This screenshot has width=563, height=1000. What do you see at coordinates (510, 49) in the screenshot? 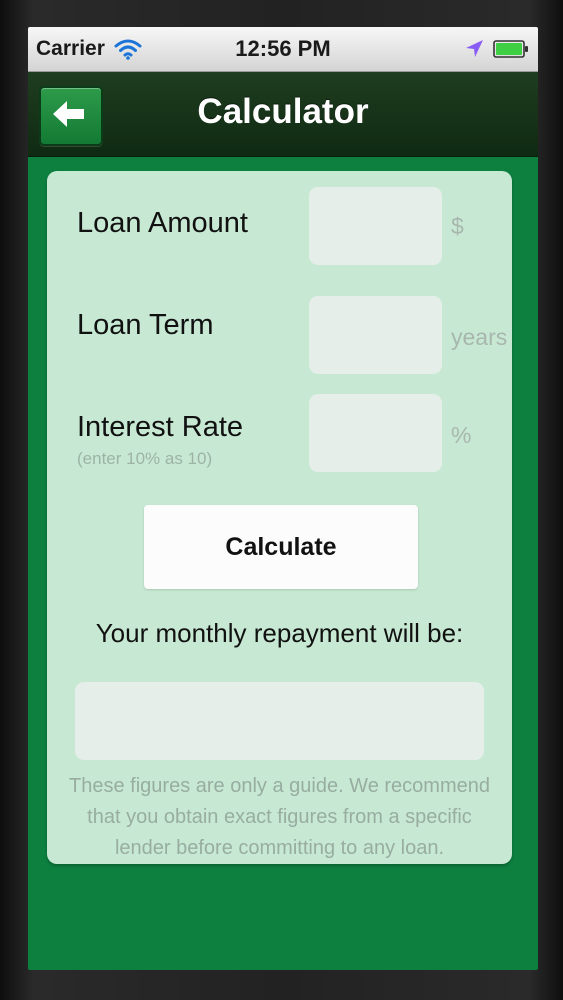
I see `battery-icon` at bounding box center [510, 49].